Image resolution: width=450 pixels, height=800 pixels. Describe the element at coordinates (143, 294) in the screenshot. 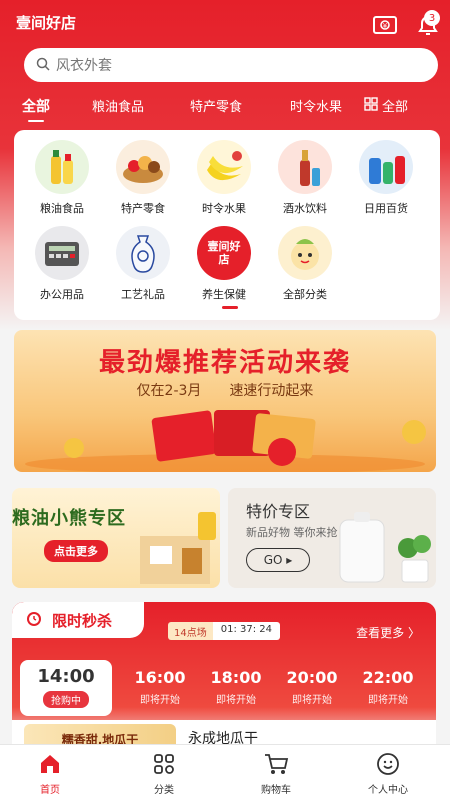

I see `category-label: 工艺礼品` at that location.